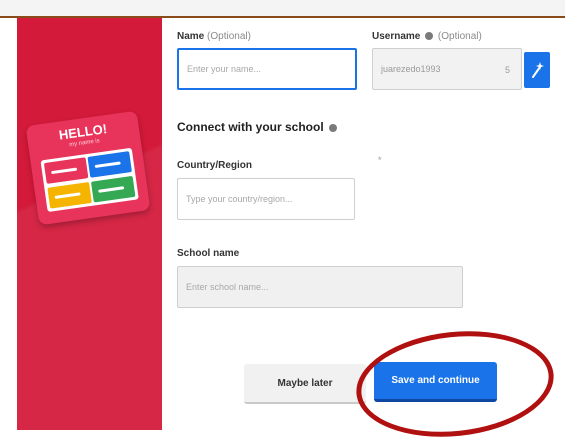 The height and width of the screenshot is (448, 565). I want to click on card-grid, so click(89, 180).